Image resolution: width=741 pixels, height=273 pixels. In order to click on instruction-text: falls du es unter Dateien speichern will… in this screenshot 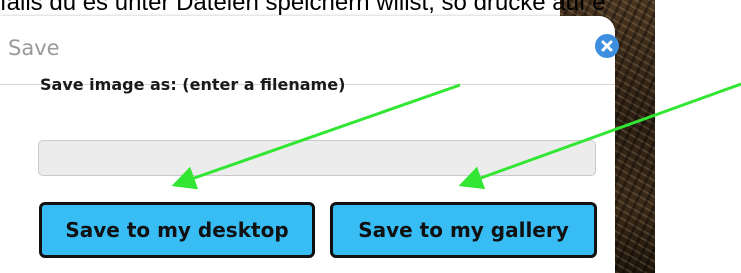, I will do `click(303, 8)`.